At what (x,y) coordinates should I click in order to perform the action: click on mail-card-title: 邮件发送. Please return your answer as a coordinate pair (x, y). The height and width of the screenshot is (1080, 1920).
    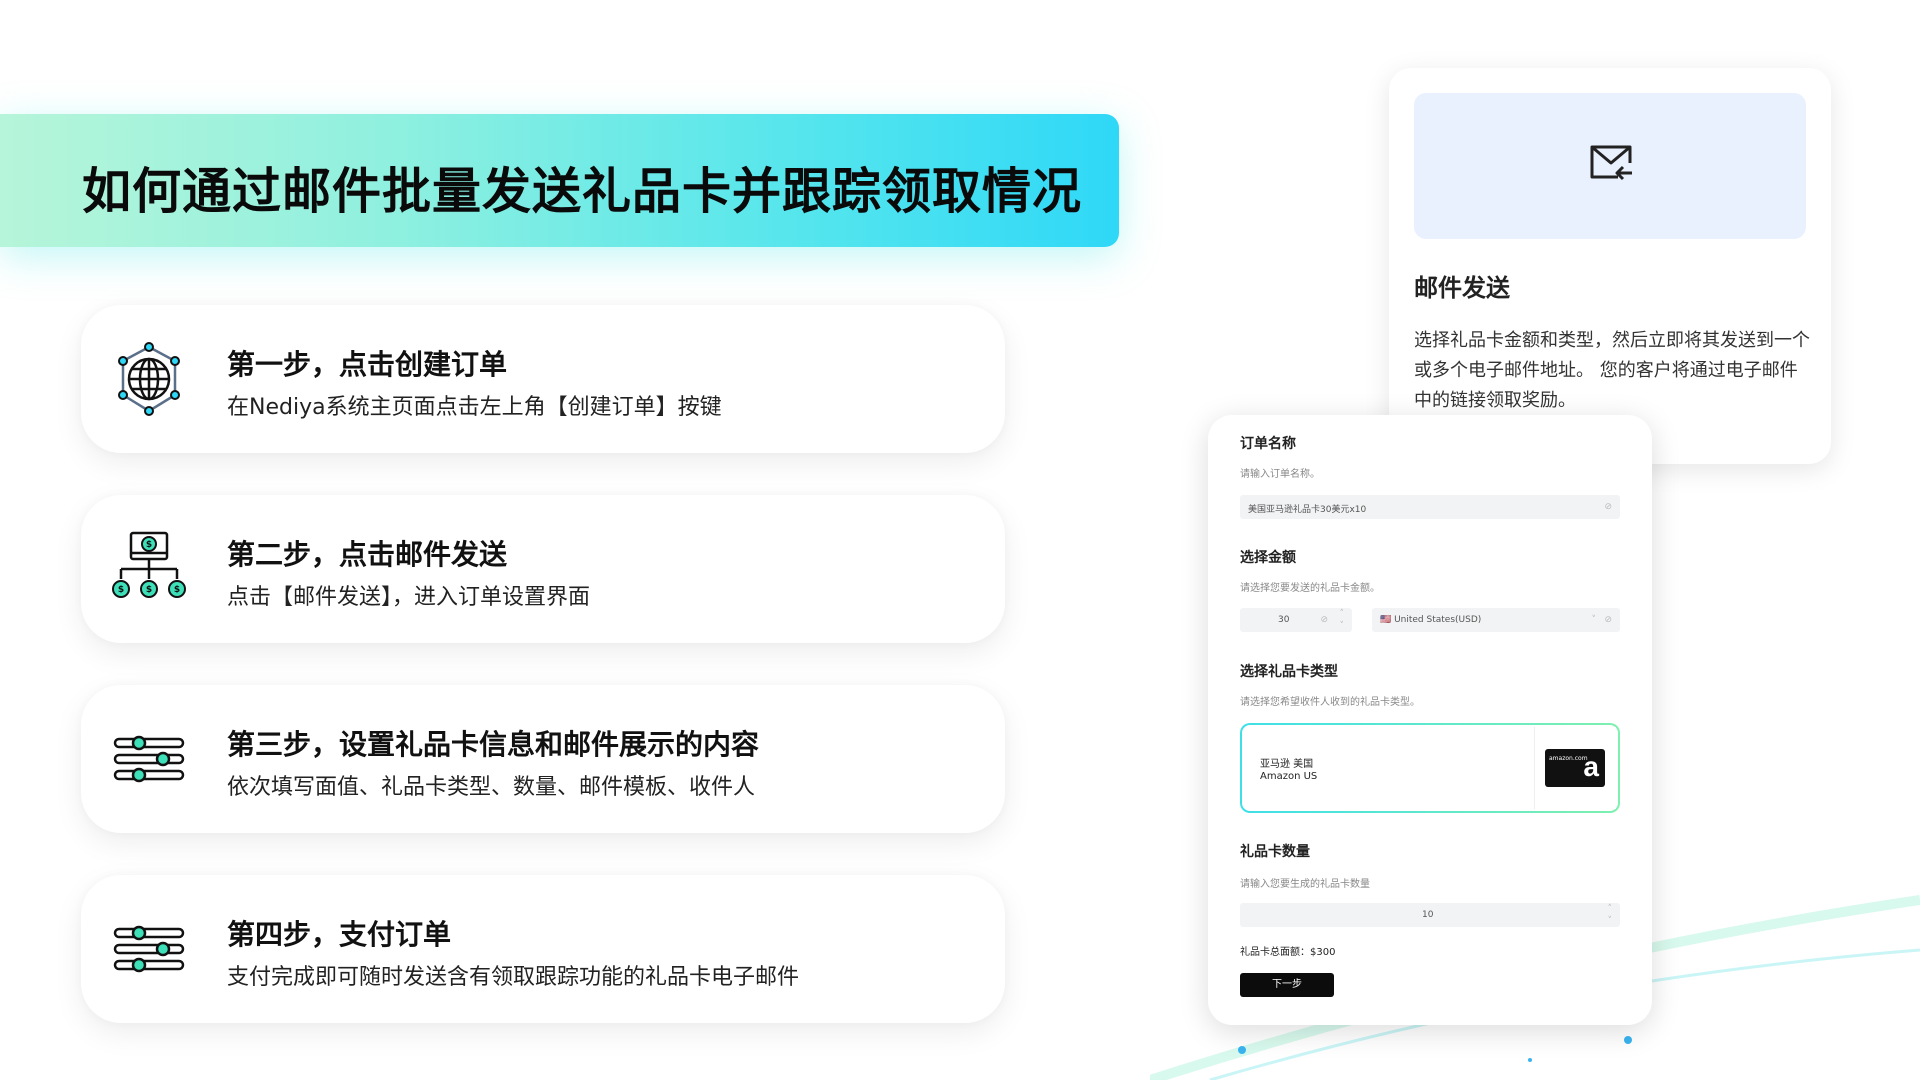
    Looking at the image, I should click on (1462, 288).